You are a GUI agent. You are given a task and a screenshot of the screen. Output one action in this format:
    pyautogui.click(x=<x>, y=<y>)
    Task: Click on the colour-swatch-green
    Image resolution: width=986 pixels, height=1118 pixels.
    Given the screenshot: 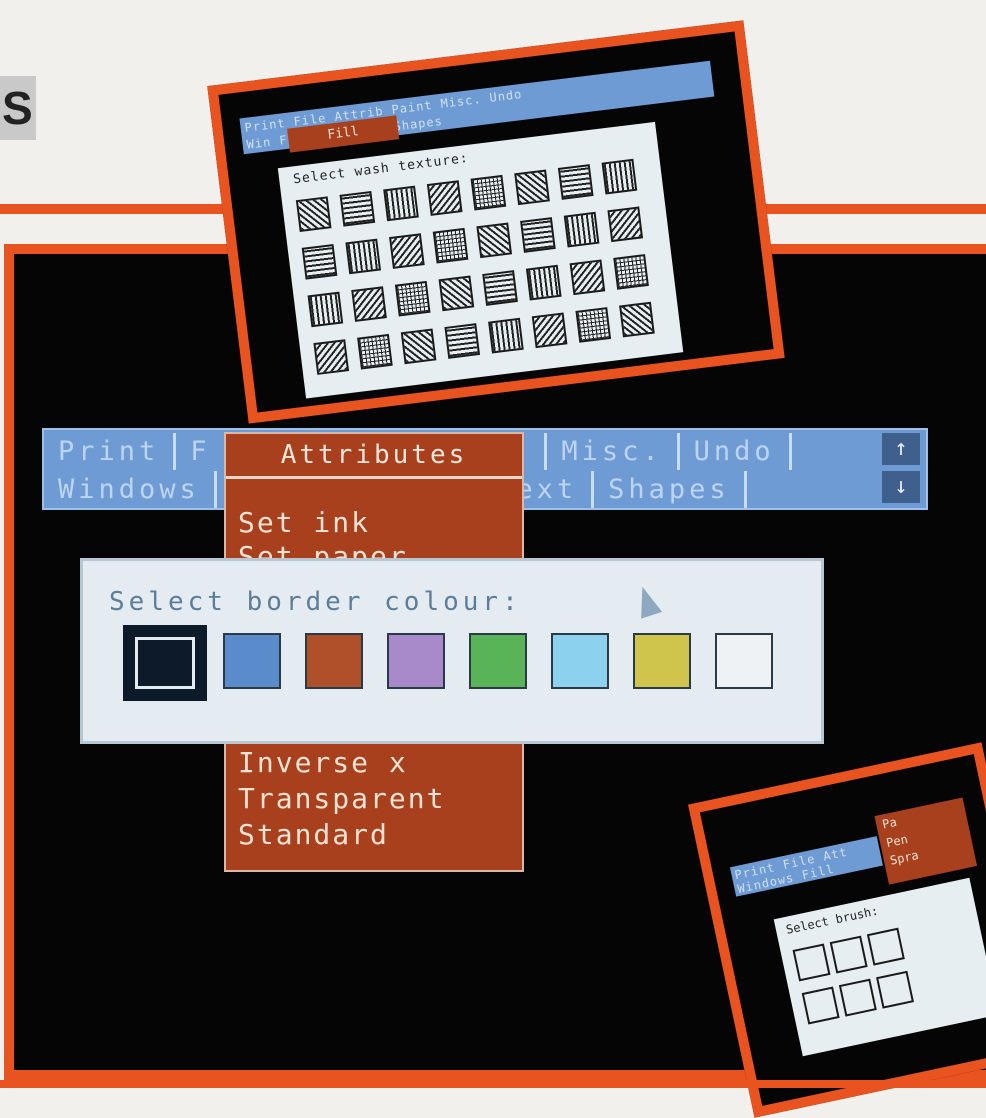 What is the action you would take?
    pyautogui.click(x=498, y=661)
    